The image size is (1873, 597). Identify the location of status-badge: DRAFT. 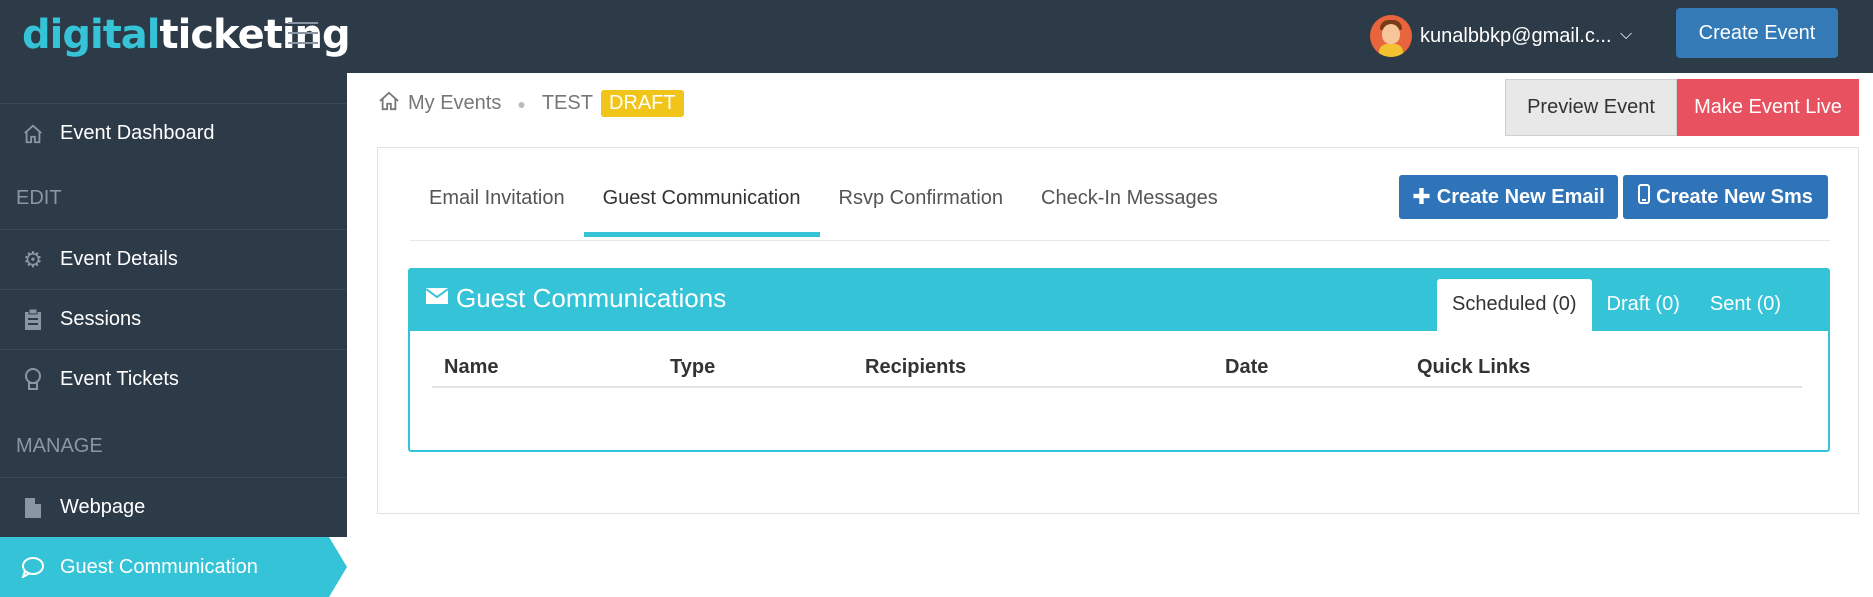
(642, 103).